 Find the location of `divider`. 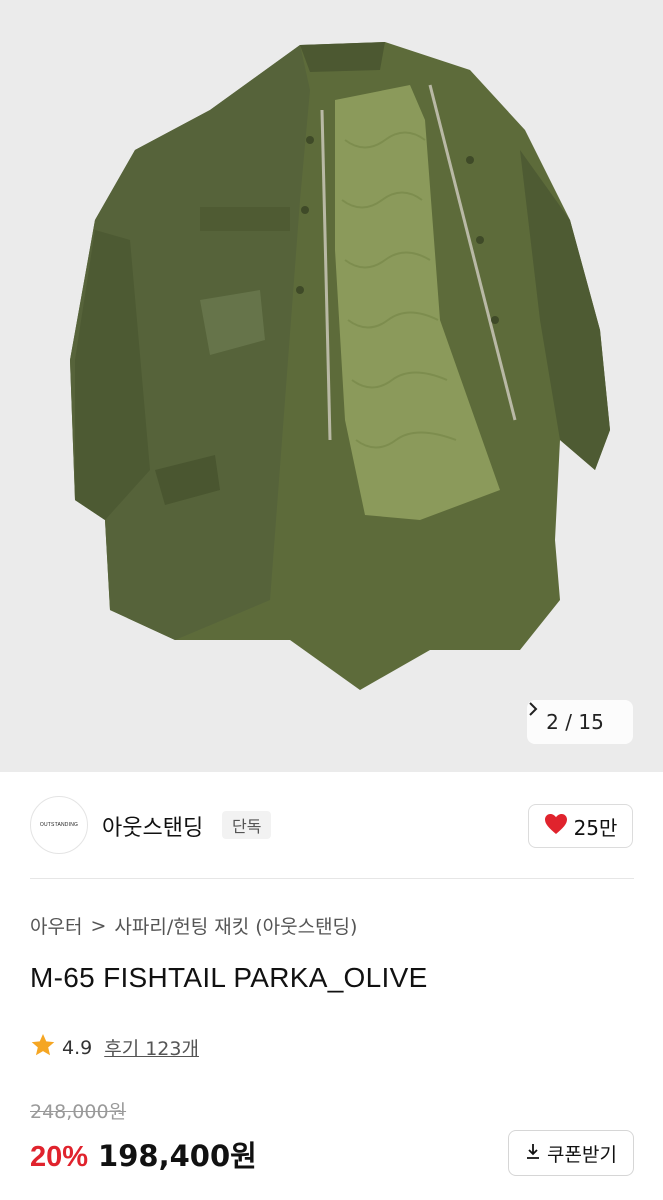

divider is located at coordinates (332, 878).